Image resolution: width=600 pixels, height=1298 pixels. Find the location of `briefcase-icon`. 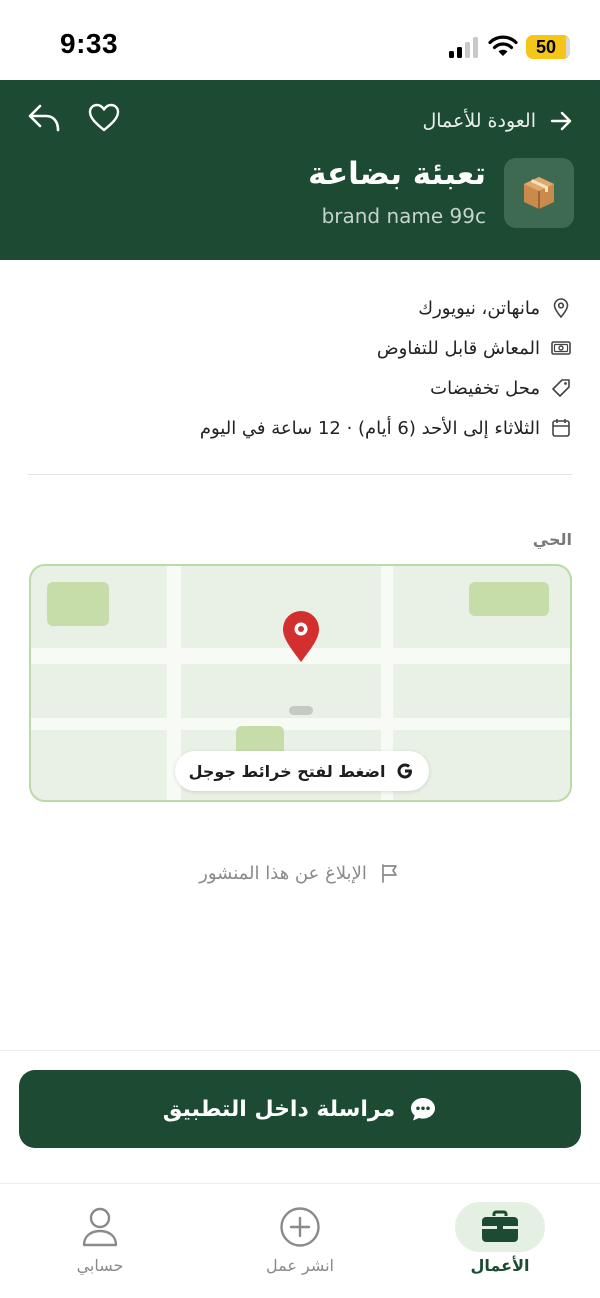

briefcase-icon is located at coordinates (500, 1226).